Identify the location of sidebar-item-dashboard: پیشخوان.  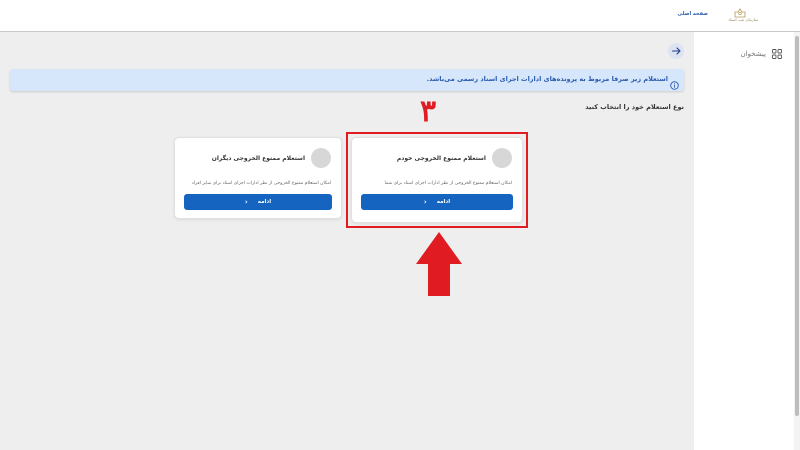
(761, 54).